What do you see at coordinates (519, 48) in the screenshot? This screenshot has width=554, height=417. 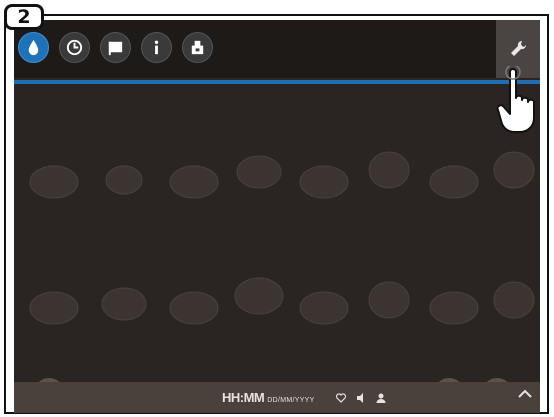 I see `wrench-icon` at bounding box center [519, 48].